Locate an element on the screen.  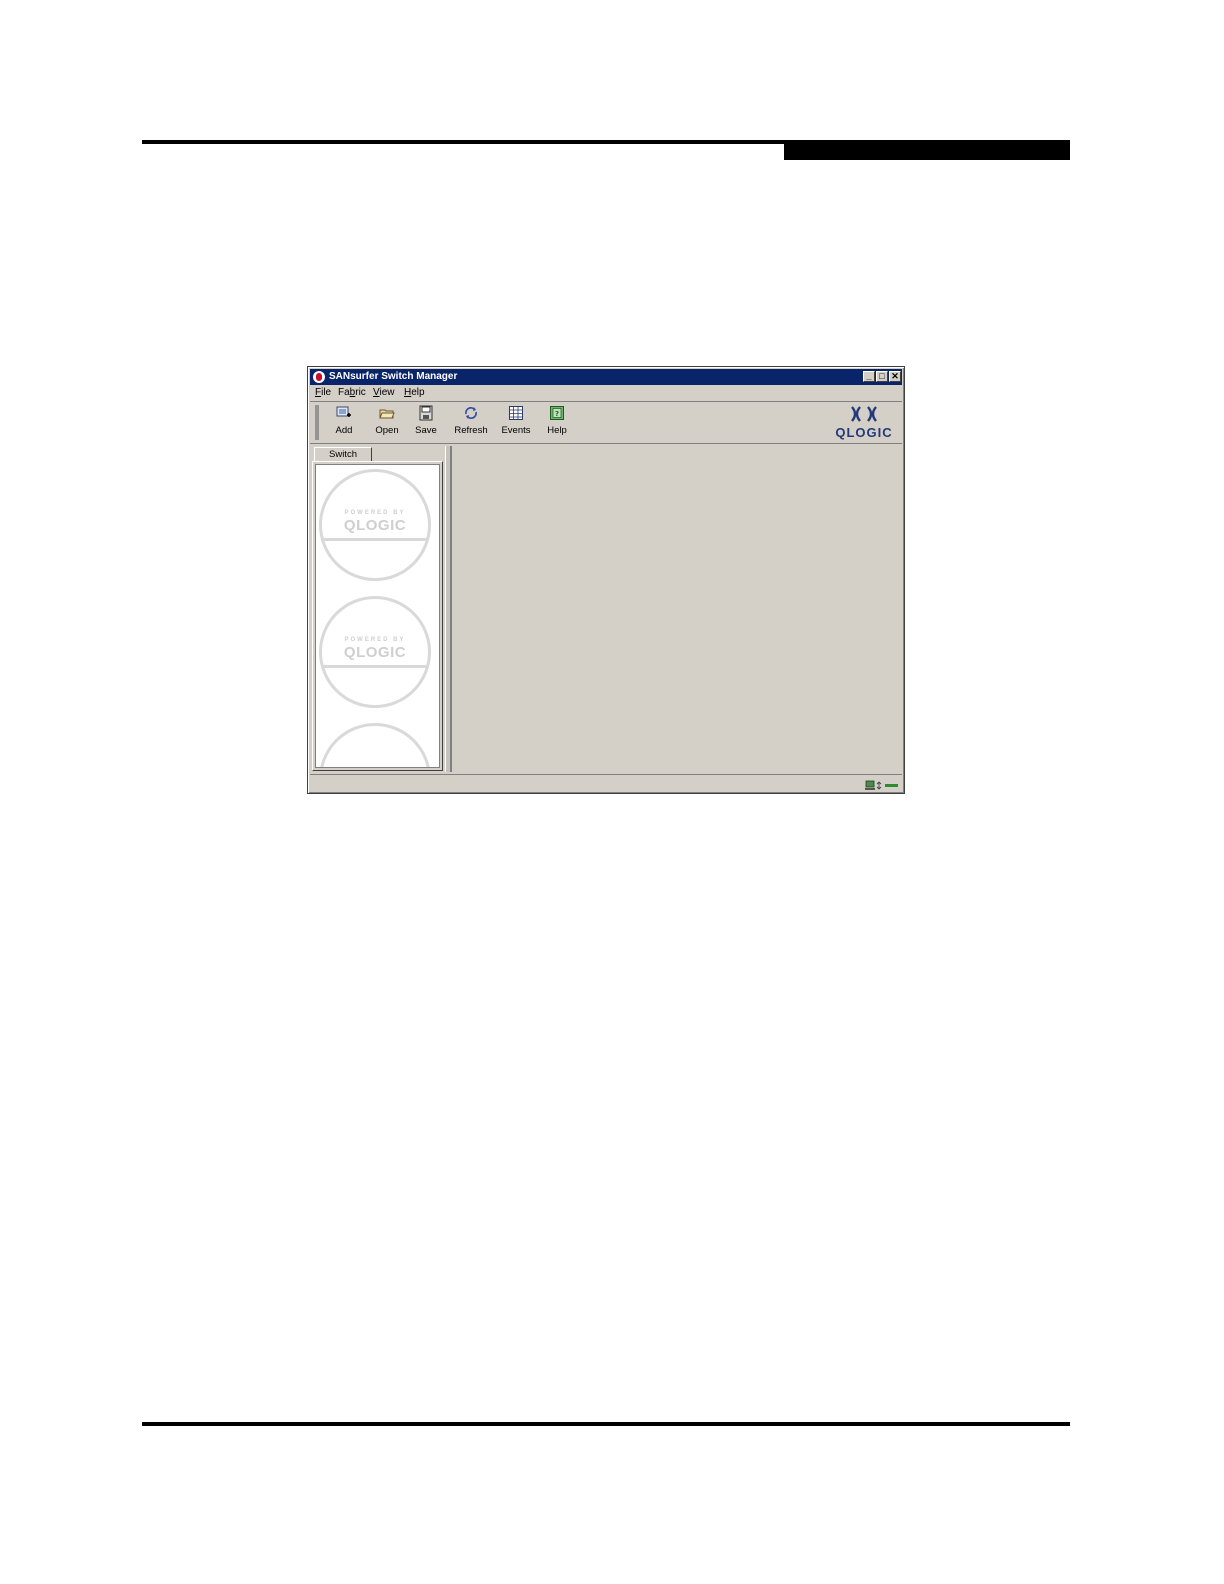
powered-by-qlogic-badge is located at coordinates (375, 745).